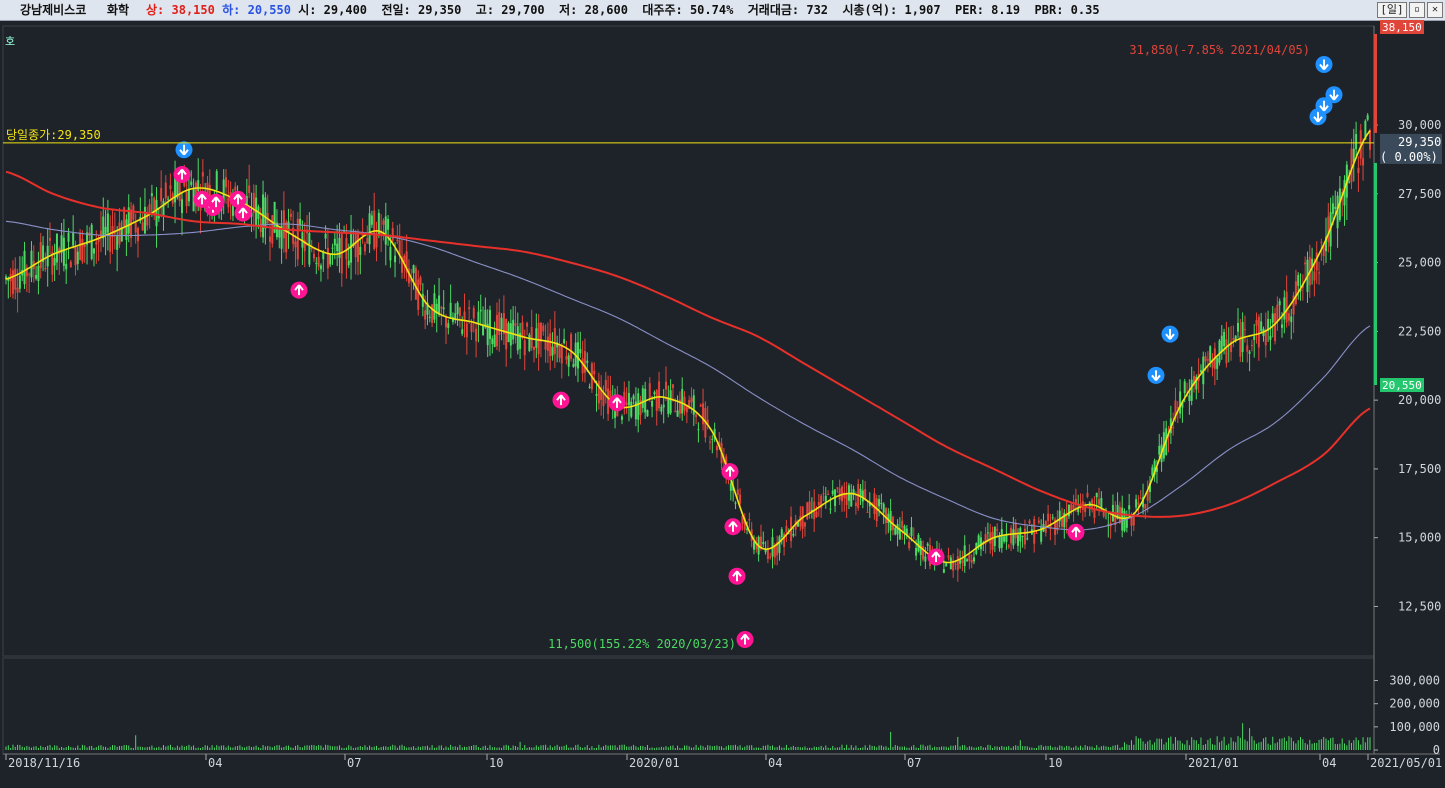 This screenshot has height=788, width=1445. Describe the element at coordinates (1435, 10) in the screenshot. I see `close-icon: ✕` at that location.